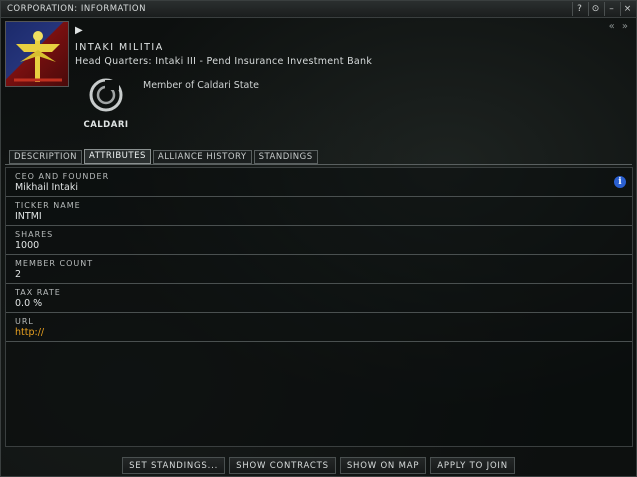 This screenshot has height=477, width=637. I want to click on attribute-value: INTMI, so click(28, 216).